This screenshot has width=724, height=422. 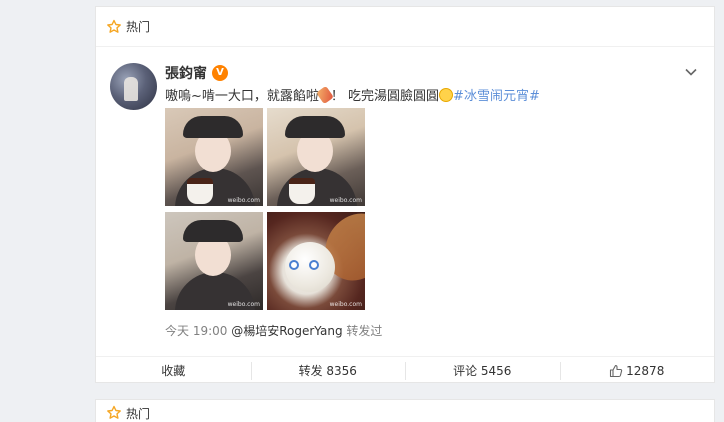 I want to click on username: 張鈞甯, so click(x=186, y=73).